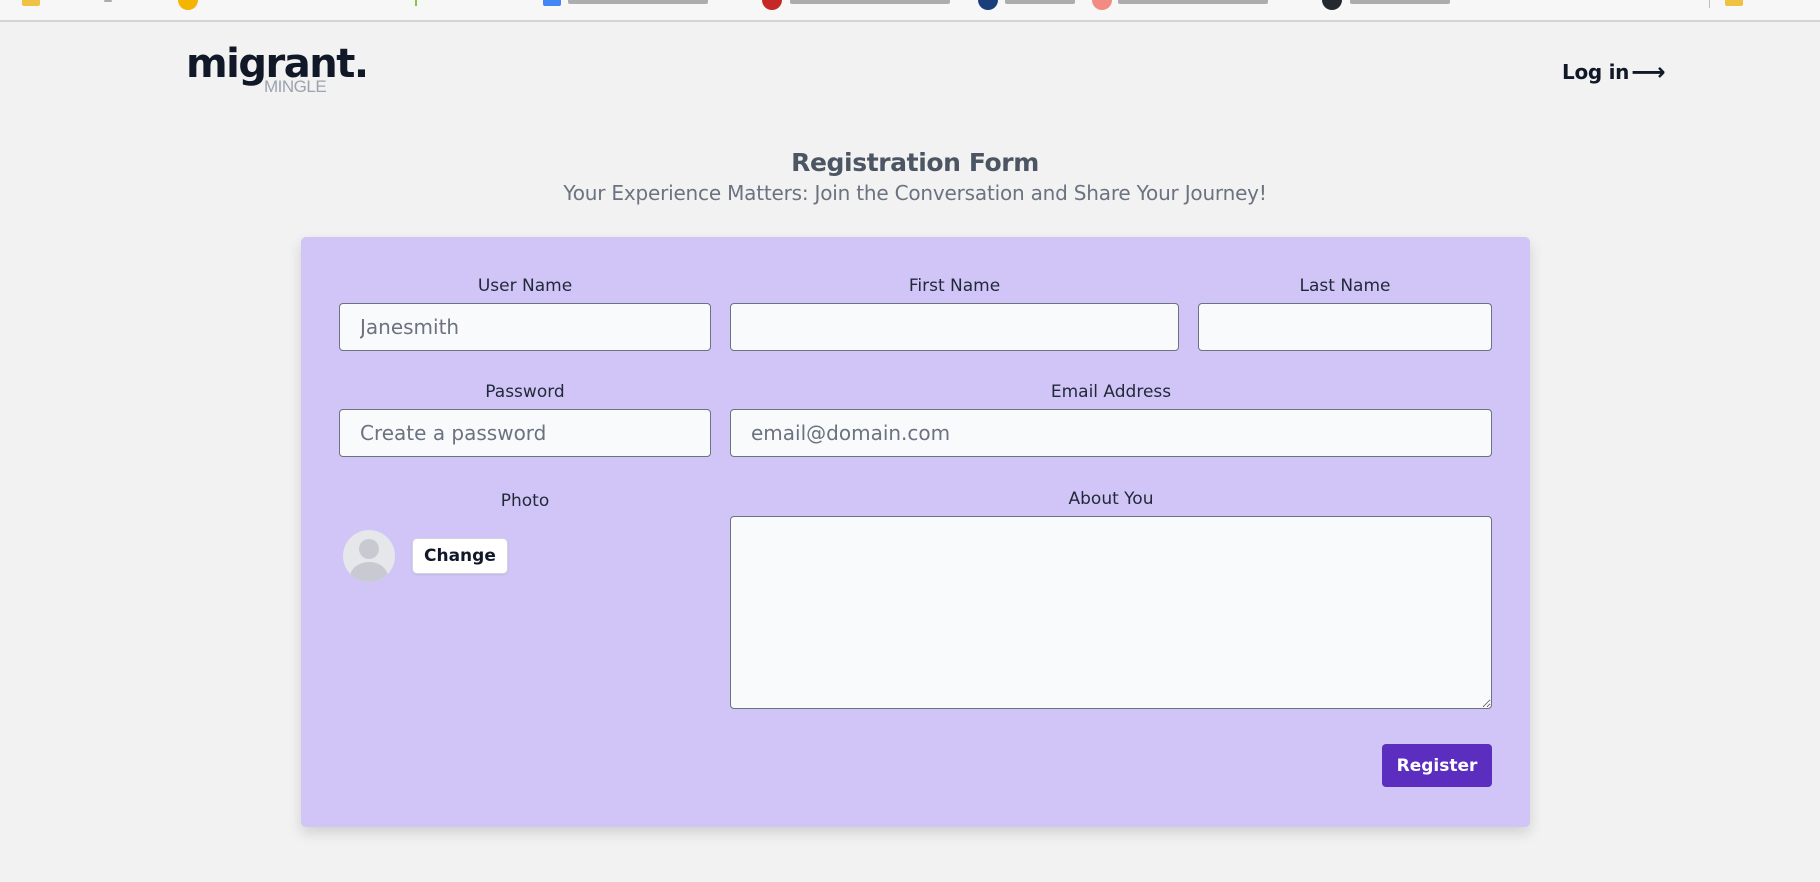 The height and width of the screenshot is (882, 1820). I want to click on about-textarea, so click(1111, 612).